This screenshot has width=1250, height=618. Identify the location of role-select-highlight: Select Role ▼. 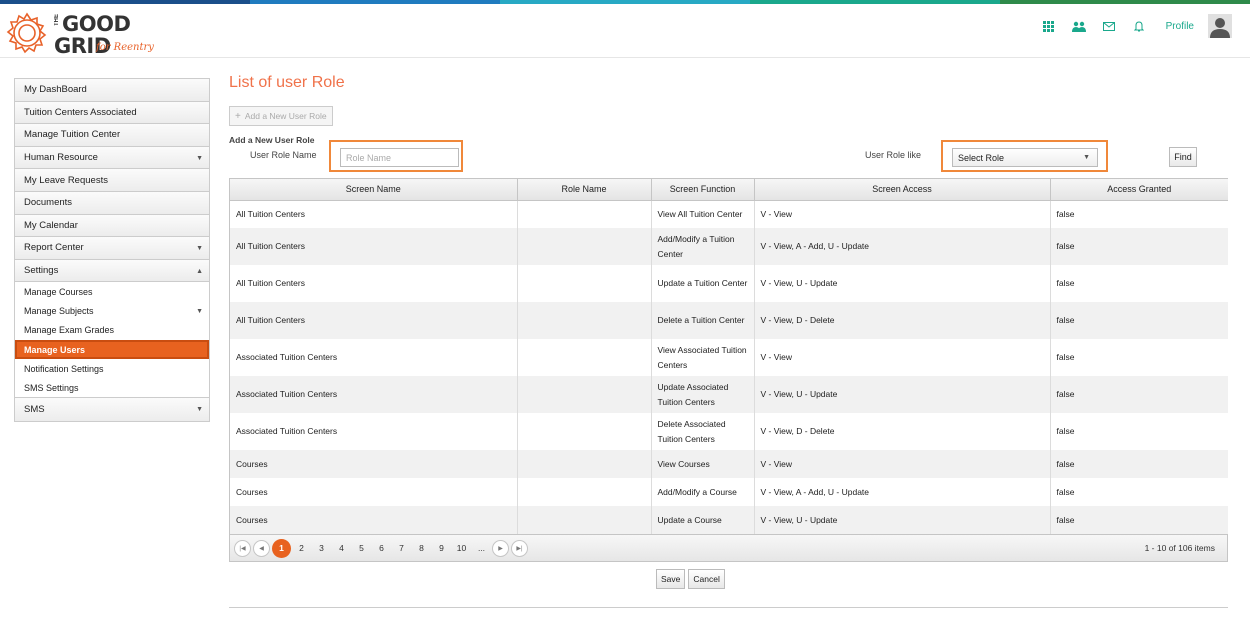
(1024, 156).